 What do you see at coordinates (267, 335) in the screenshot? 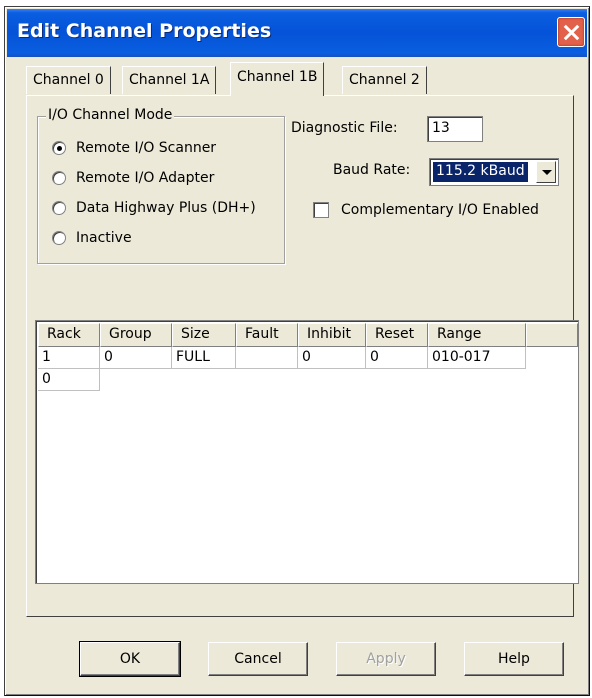
I see `column-header-fault: Fault` at bounding box center [267, 335].